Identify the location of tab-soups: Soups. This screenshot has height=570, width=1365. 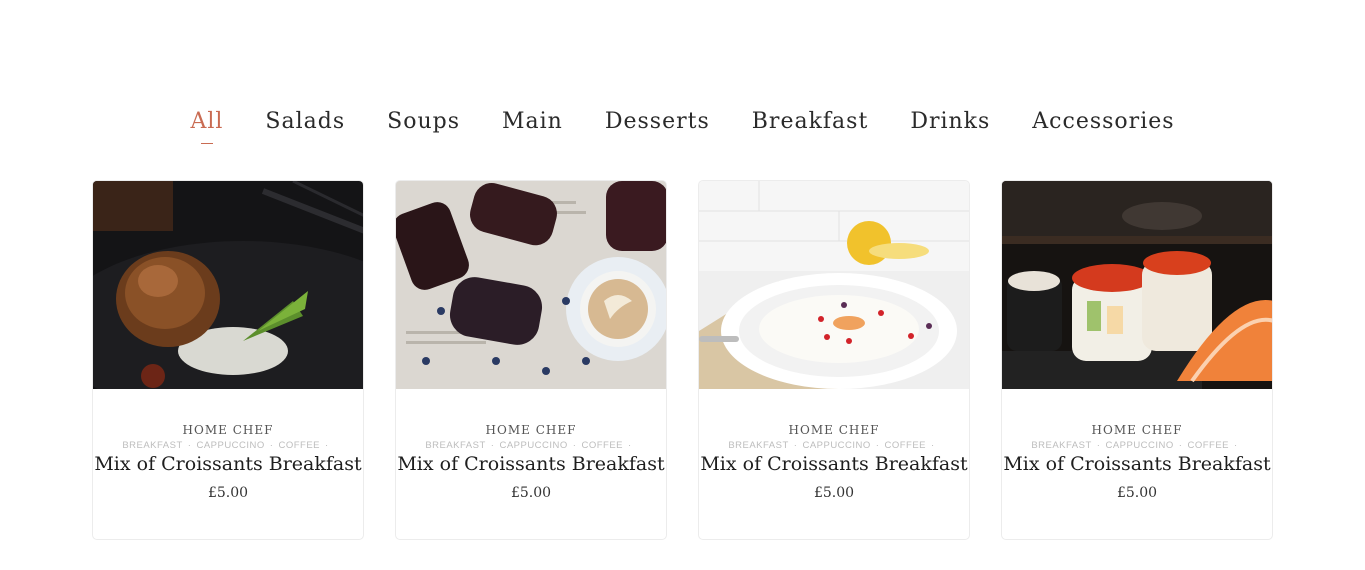
(423, 122).